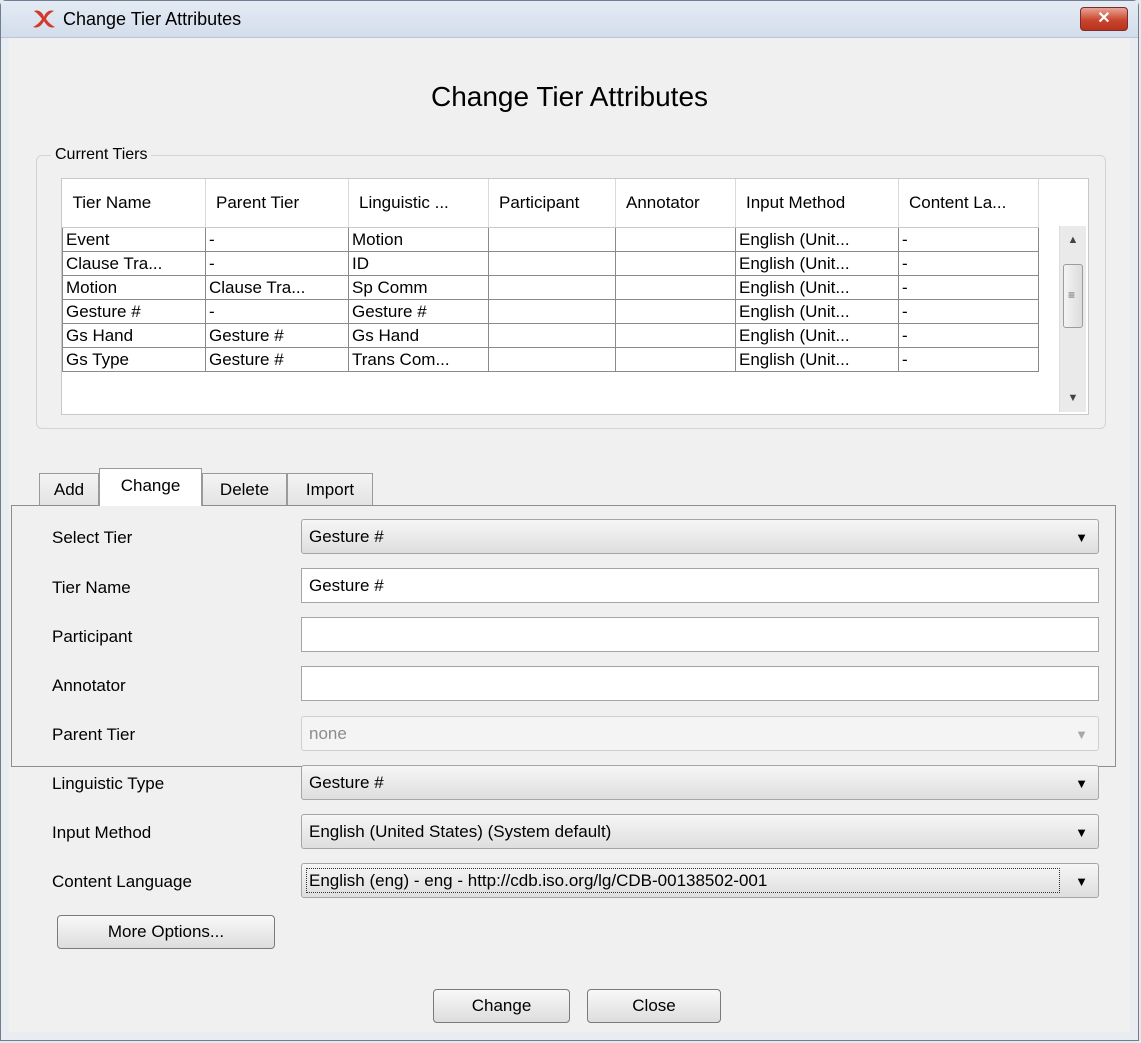 The width and height of the screenshot is (1141, 1043). What do you see at coordinates (418, 263) in the screenshot?
I see `table-cell: ID` at bounding box center [418, 263].